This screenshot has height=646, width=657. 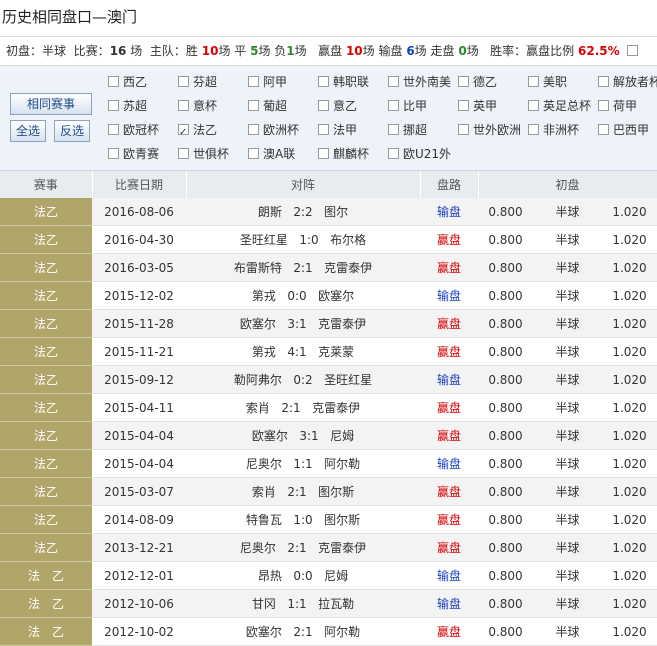 What do you see at coordinates (303, 295) in the screenshot?
I see `match-cell: 第戎 0:0 欧塞尔` at bounding box center [303, 295].